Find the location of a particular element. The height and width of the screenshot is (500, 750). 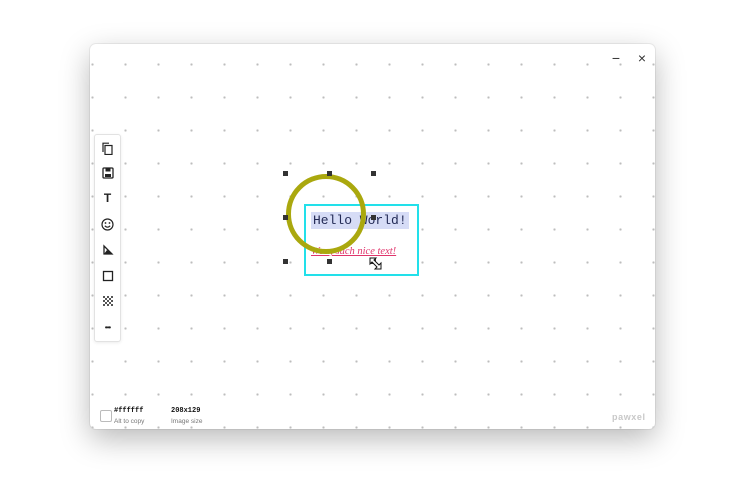

text-tool-button: T is located at coordinates (107, 198).